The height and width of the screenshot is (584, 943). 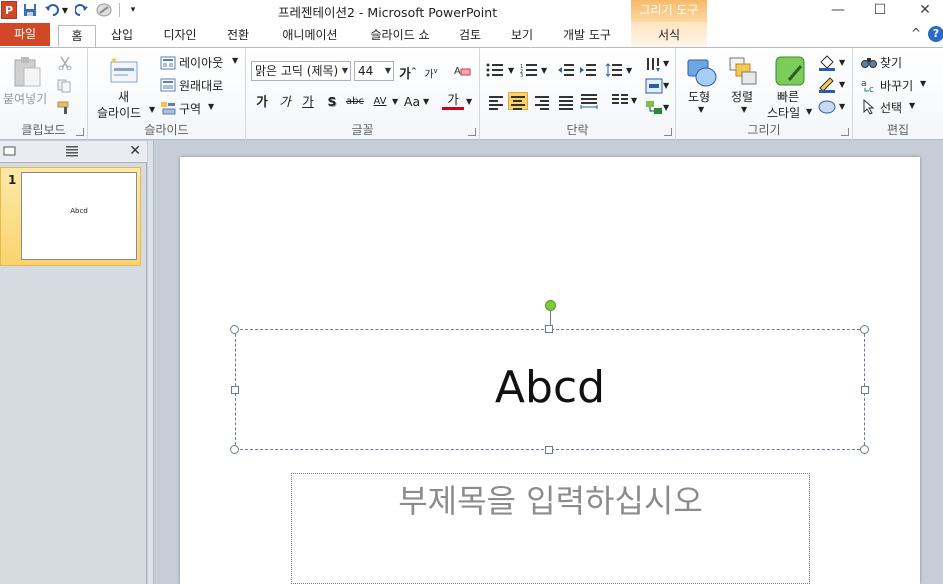 I want to click on increase-indent-icon, so click(x=589, y=72).